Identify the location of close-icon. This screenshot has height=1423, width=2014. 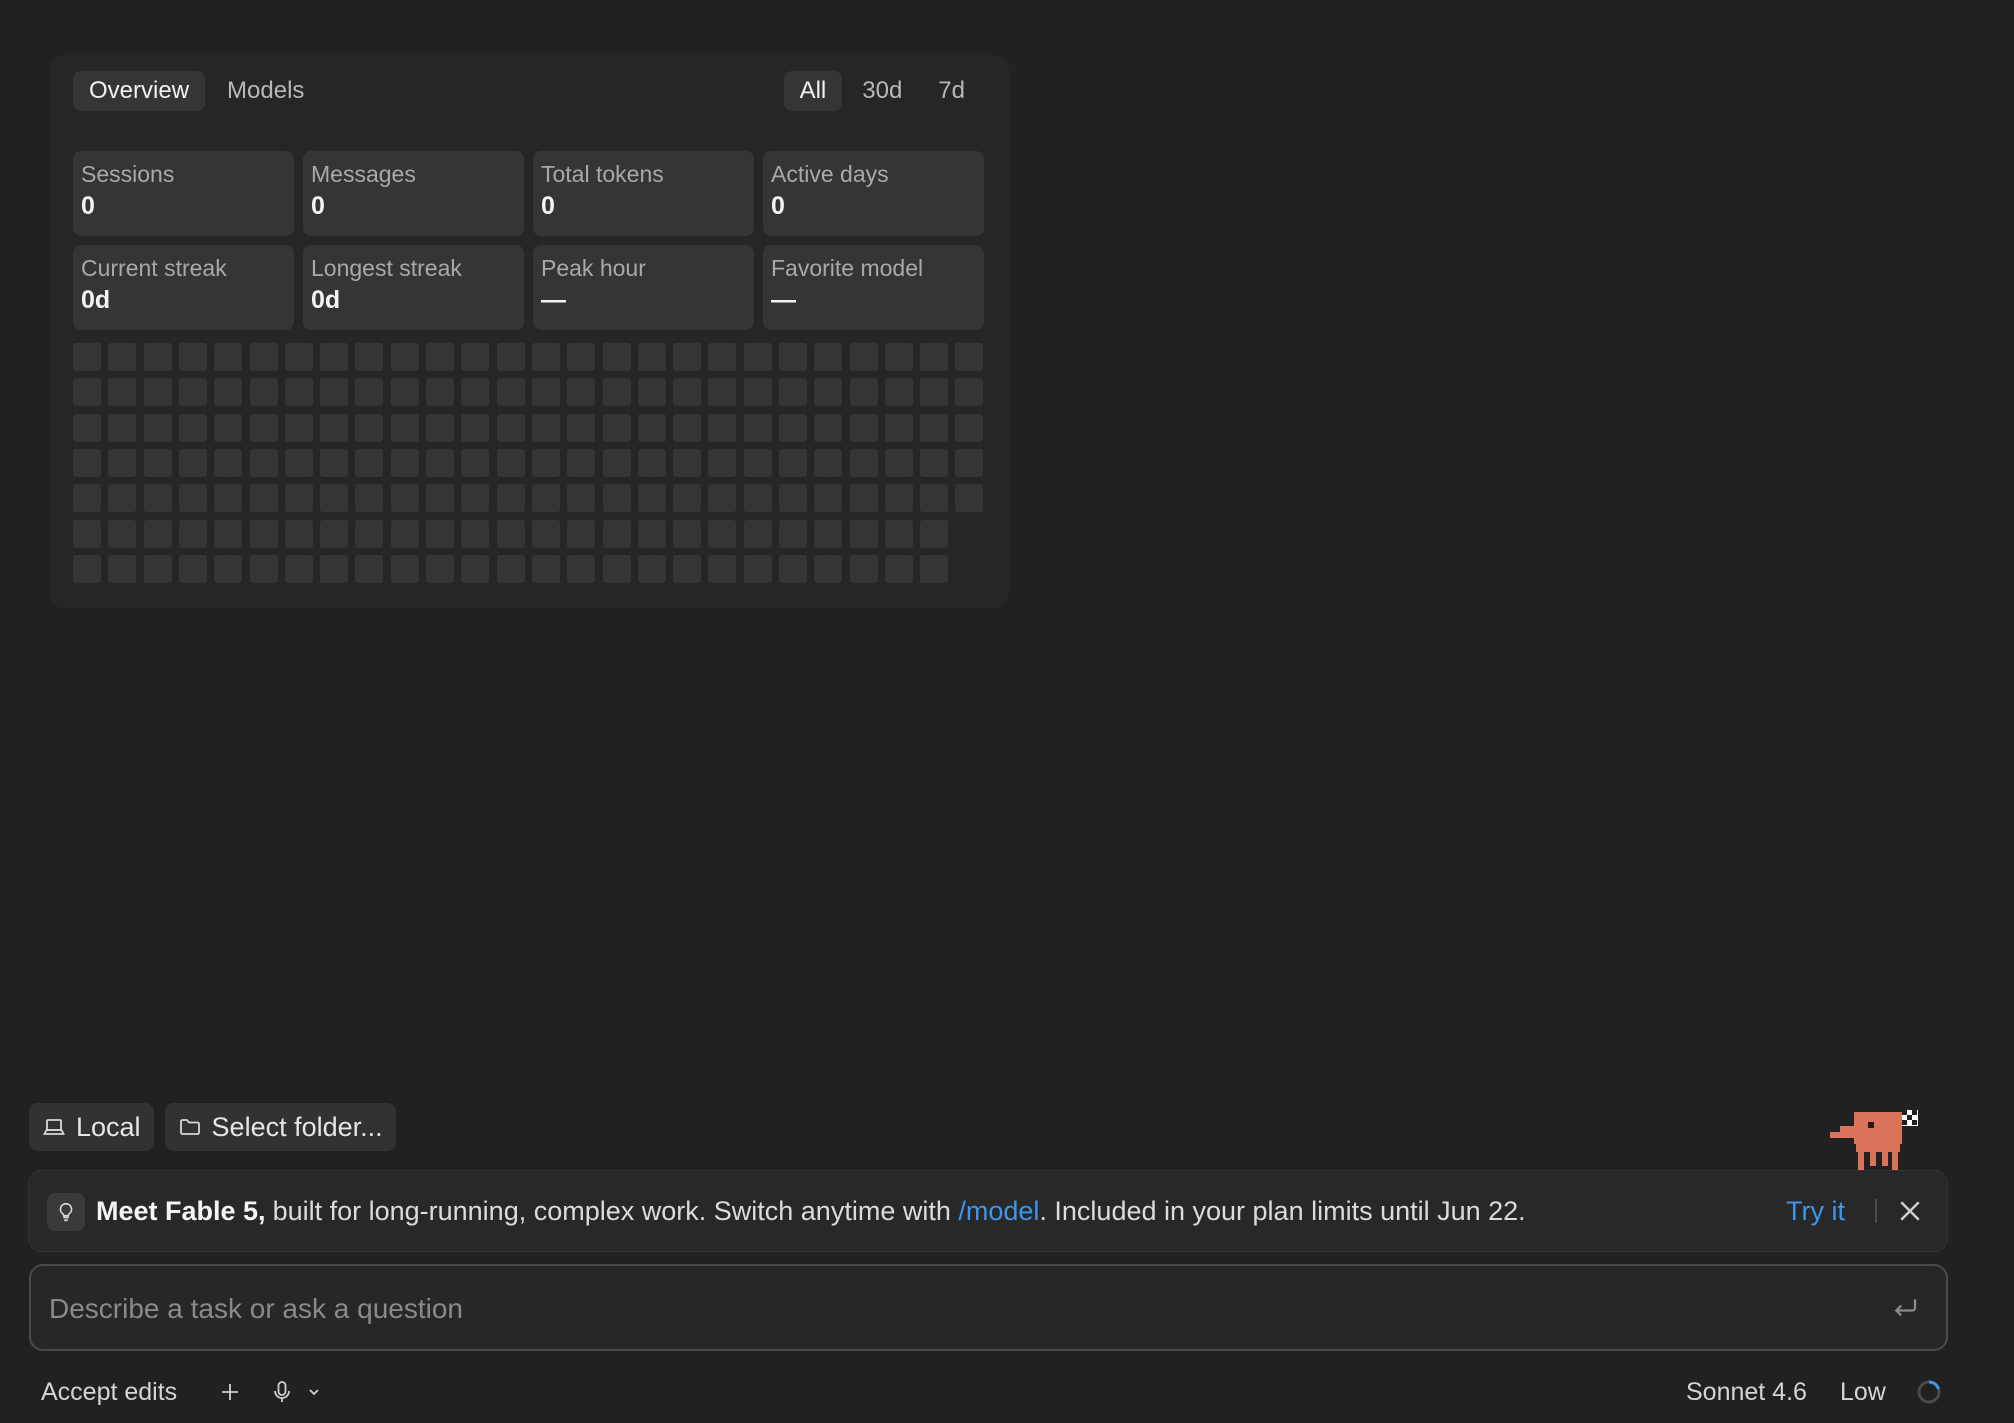
(1910, 1211).